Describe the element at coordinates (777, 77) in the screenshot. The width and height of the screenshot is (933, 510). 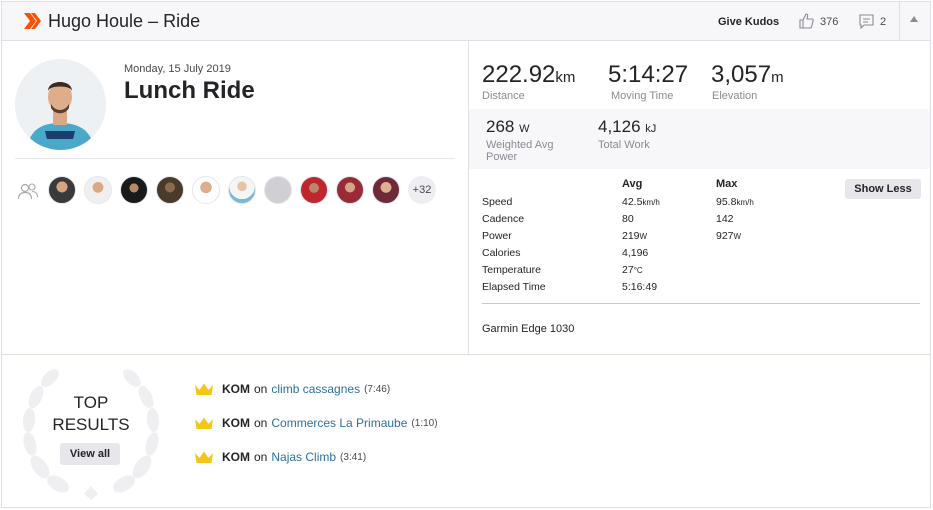
I see `stat-unit: m` at that location.